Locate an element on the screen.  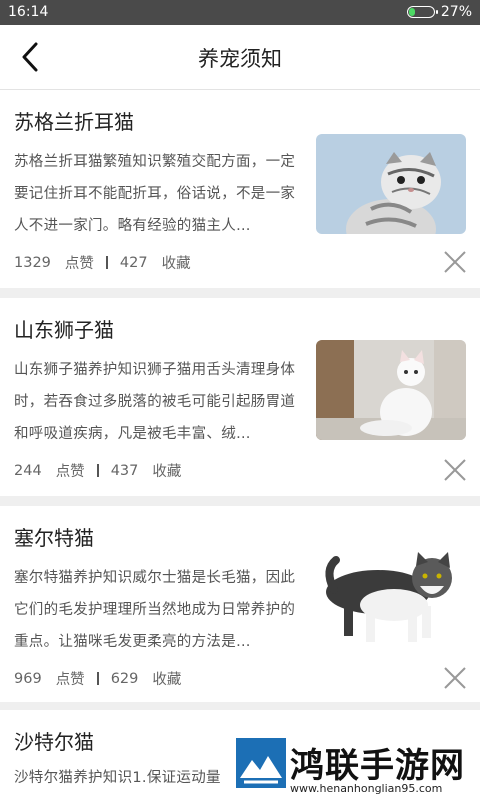
article-meta: 969 点赞 629 收藏 is located at coordinates (97, 678).